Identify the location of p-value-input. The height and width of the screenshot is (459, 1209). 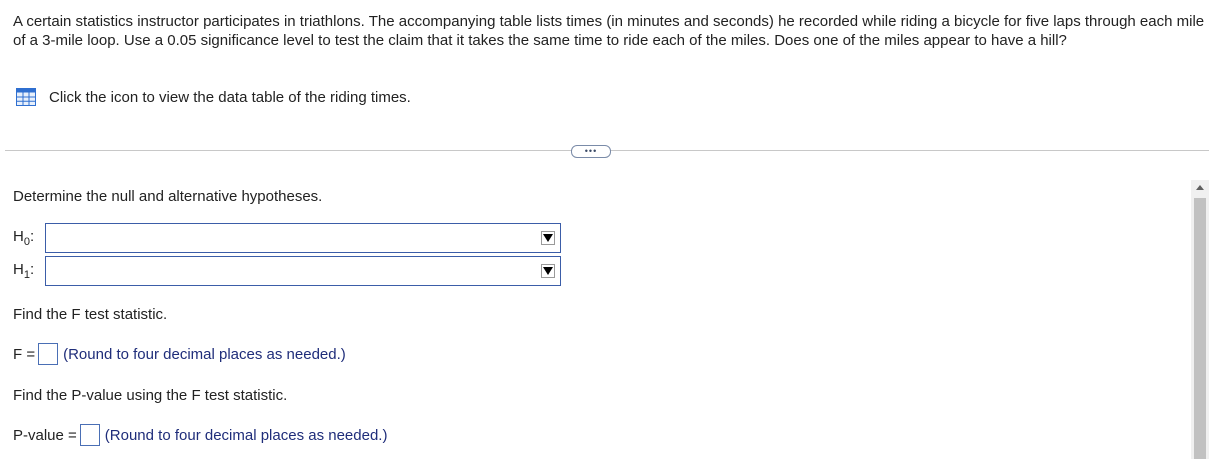
(89, 435).